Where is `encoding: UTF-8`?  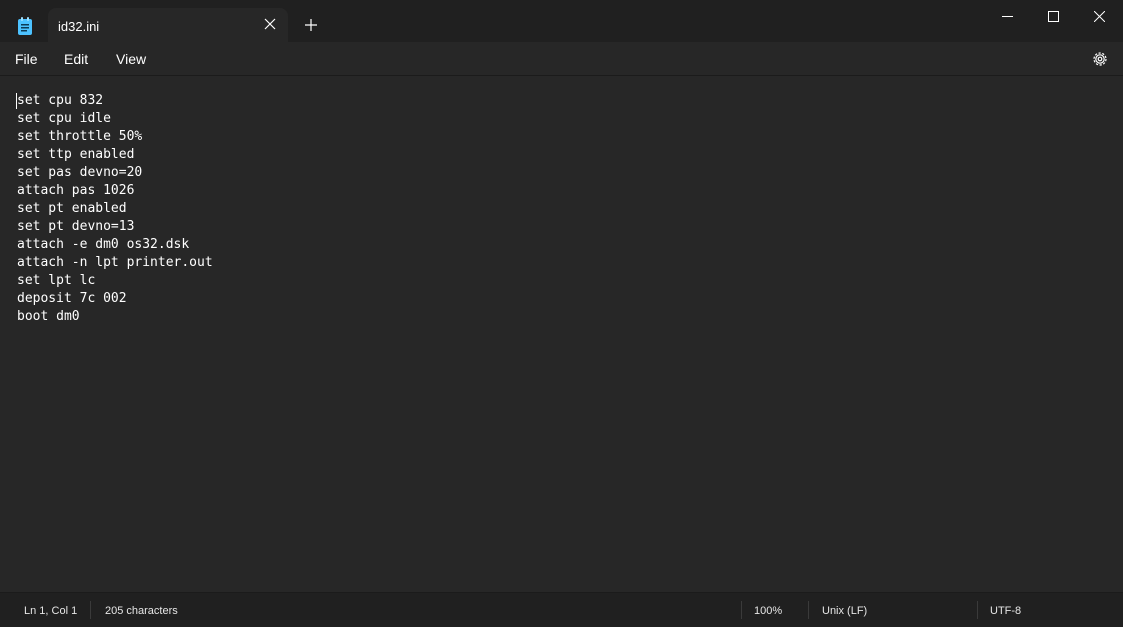
encoding: UTF-8 is located at coordinates (1005, 611).